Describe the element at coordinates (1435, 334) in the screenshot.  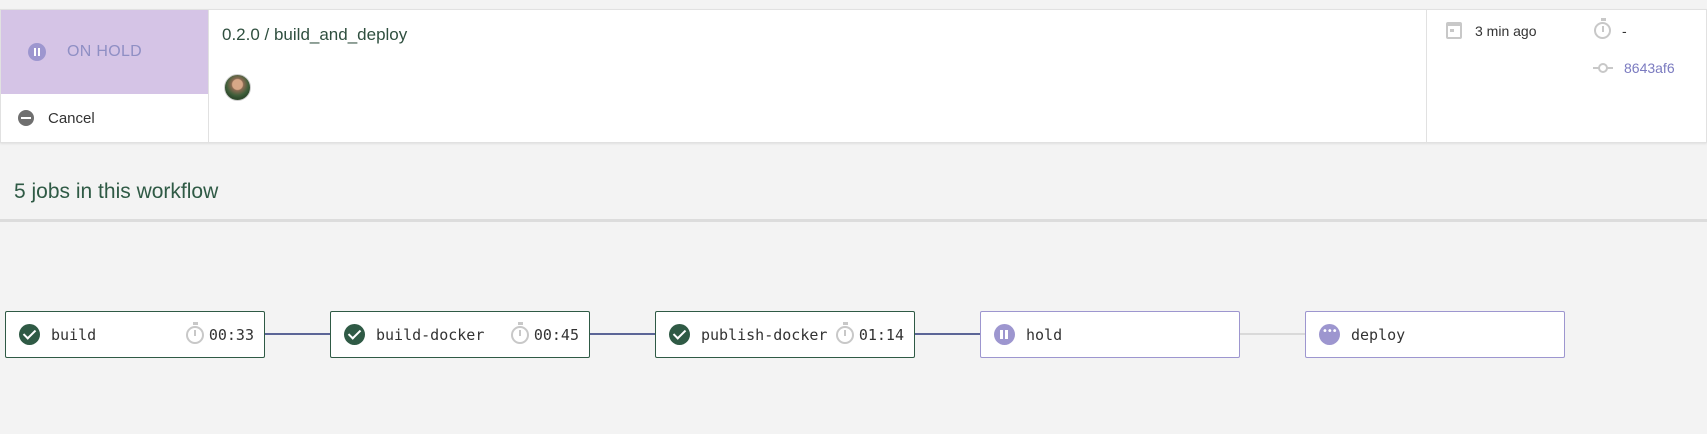
I see `job-deploy: deploy` at that location.